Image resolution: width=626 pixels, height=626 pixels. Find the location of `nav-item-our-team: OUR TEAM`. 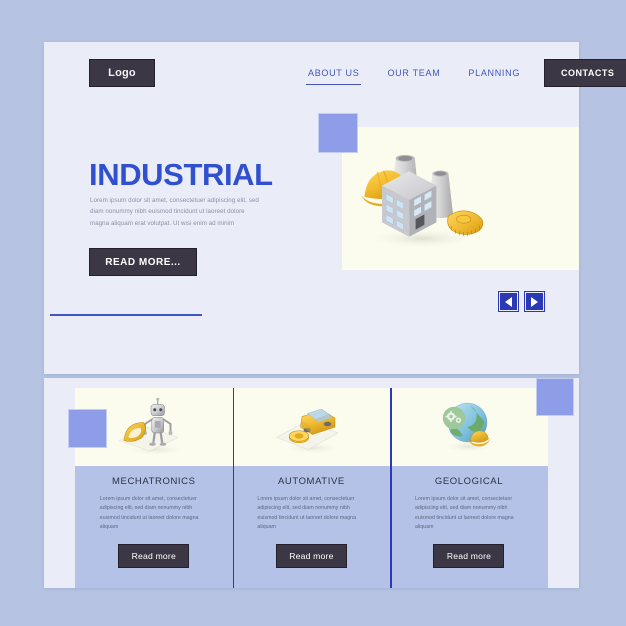

nav-item-our-team: OUR TEAM is located at coordinates (413, 73).